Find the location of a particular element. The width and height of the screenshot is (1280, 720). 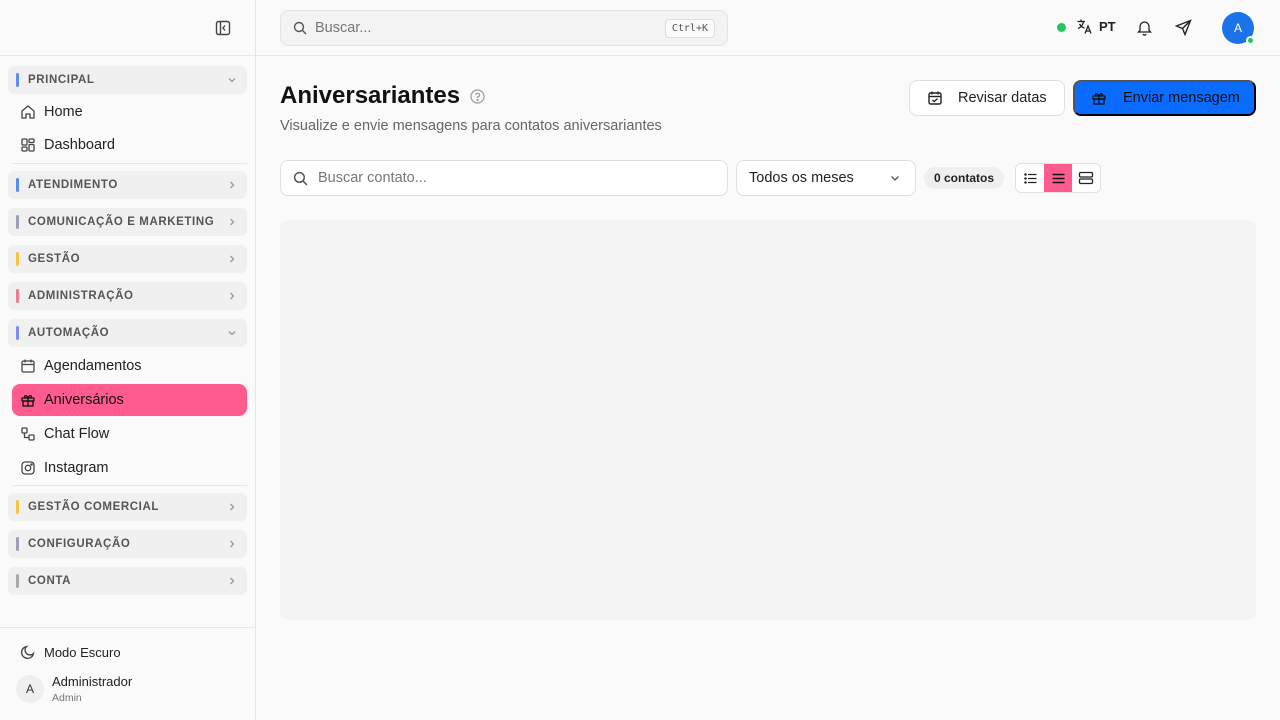

list-view-button is located at coordinates (1030, 178).